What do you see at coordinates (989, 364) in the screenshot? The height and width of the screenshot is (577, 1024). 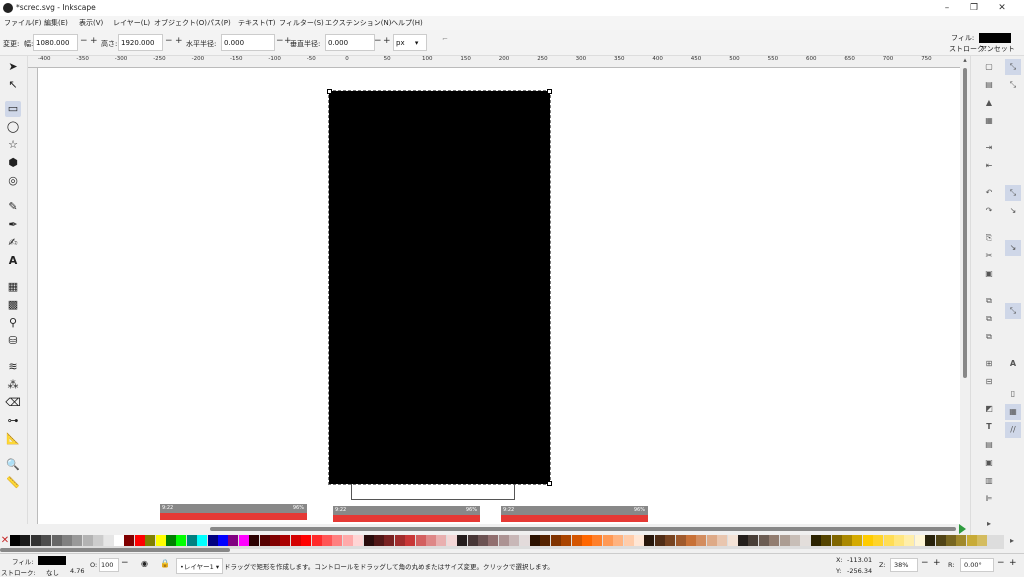 I see `group-icon: ⊞` at bounding box center [989, 364].